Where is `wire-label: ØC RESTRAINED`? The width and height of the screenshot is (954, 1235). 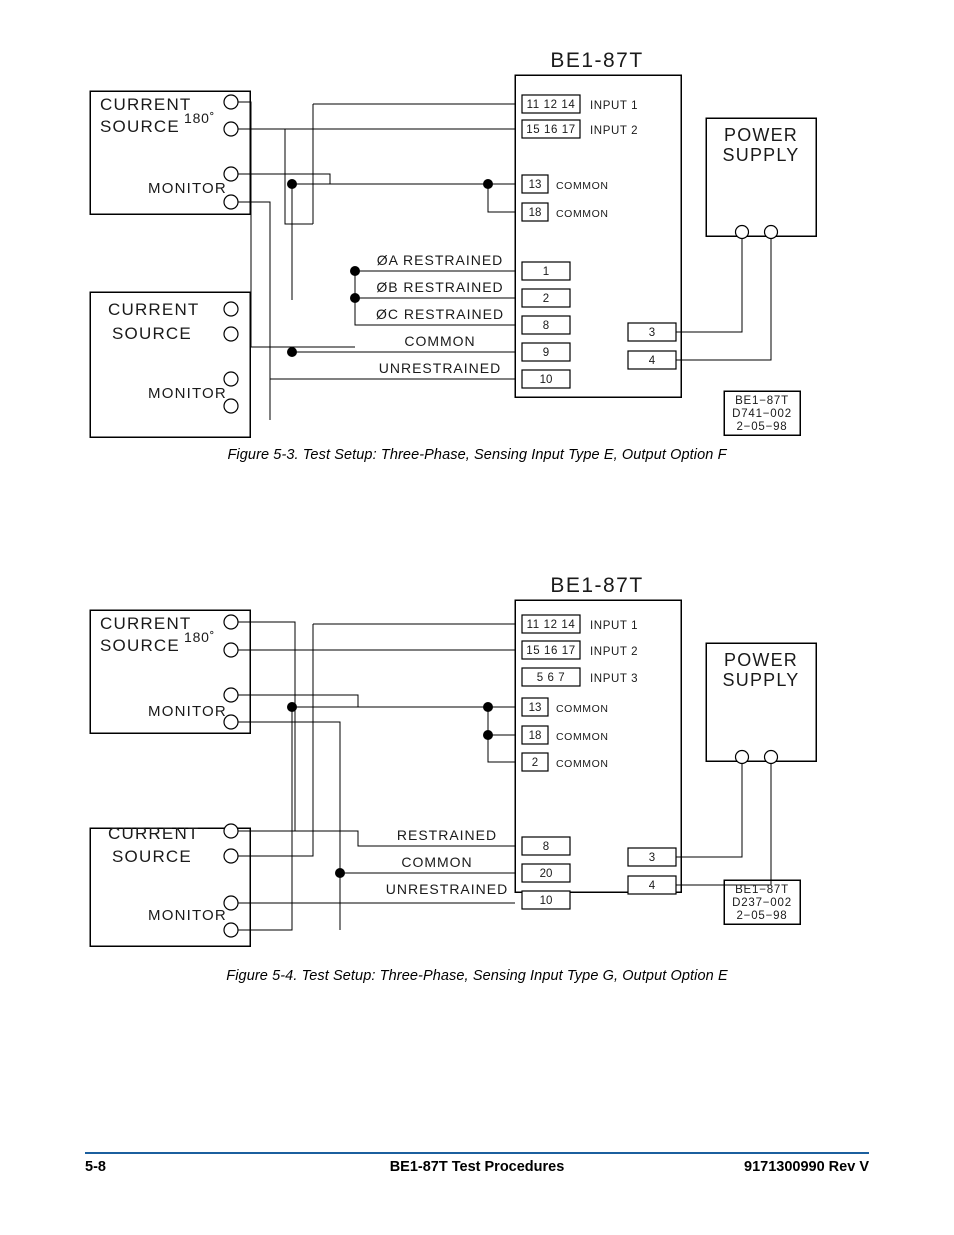
wire-label: ØC RESTRAINED is located at coordinates (440, 314).